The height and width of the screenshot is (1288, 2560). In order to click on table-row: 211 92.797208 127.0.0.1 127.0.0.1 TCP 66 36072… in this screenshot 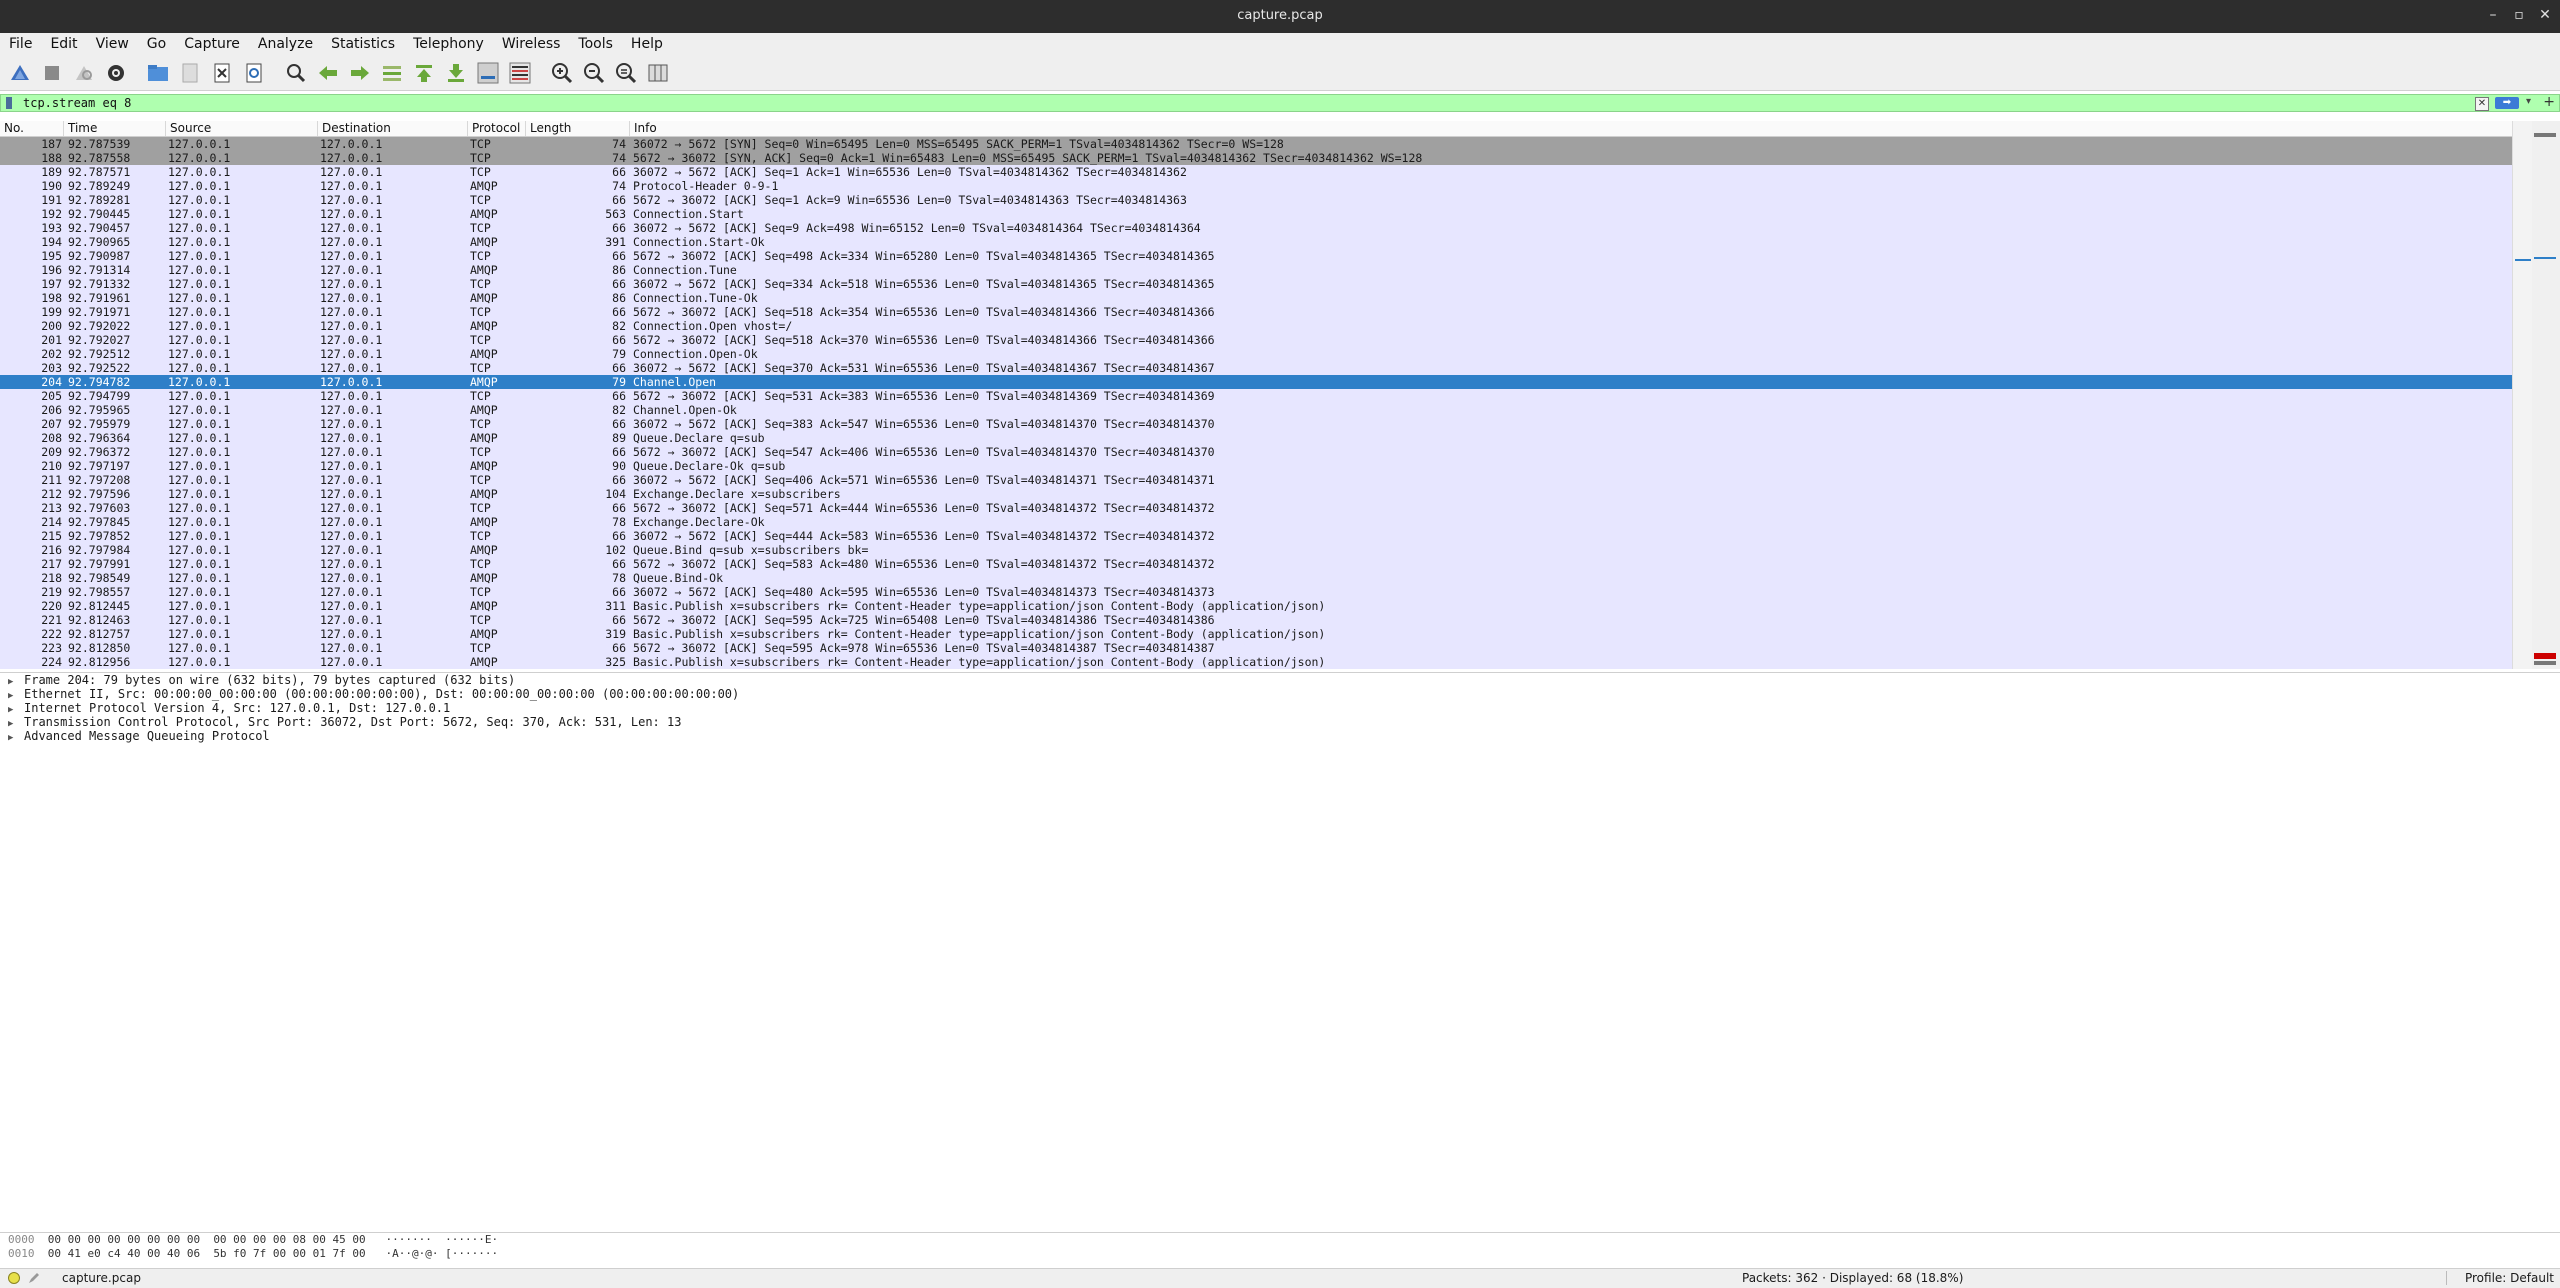, I will do `click(1256, 480)`.